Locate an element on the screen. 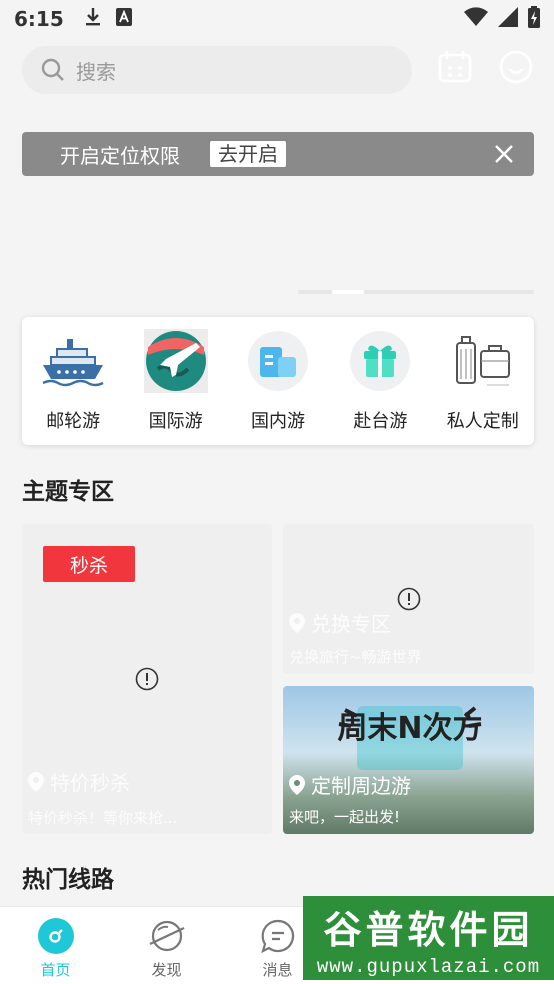 The image size is (554, 984). gift-box-icon is located at coordinates (380, 361).